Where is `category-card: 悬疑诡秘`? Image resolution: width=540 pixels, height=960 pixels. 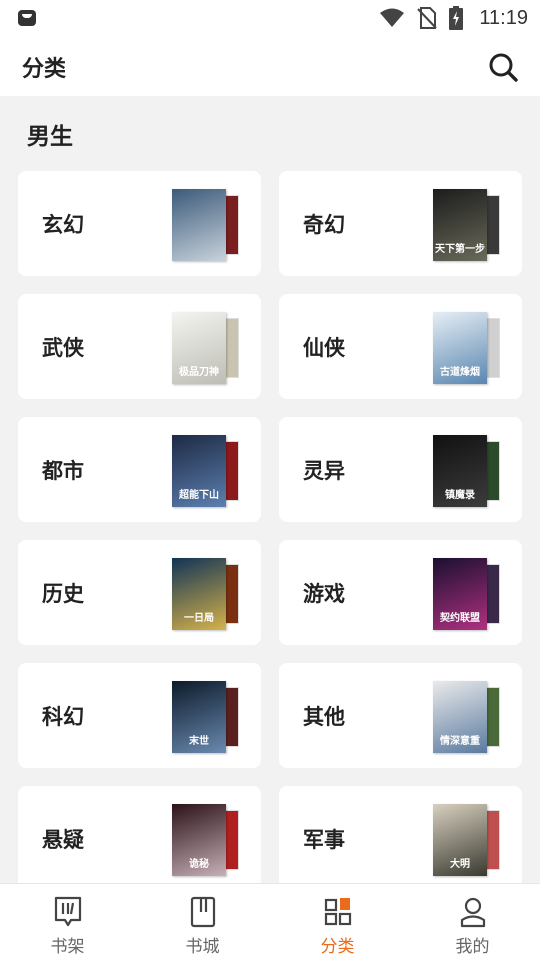
category-card: 悬疑诡秘 is located at coordinates (139, 838).